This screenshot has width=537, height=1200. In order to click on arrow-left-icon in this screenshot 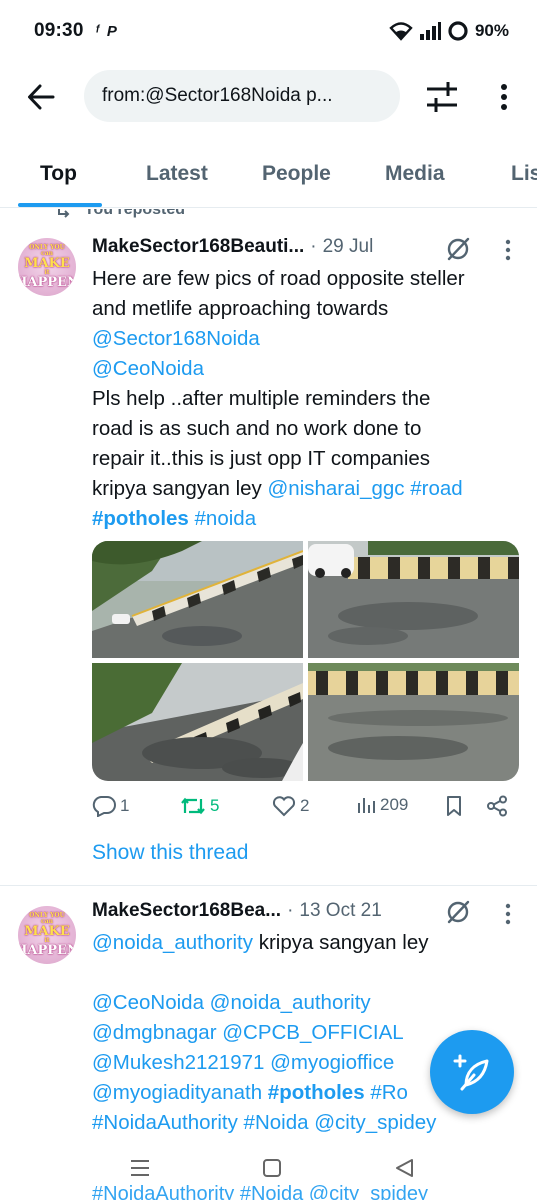, I will do `click(41, 97)`.